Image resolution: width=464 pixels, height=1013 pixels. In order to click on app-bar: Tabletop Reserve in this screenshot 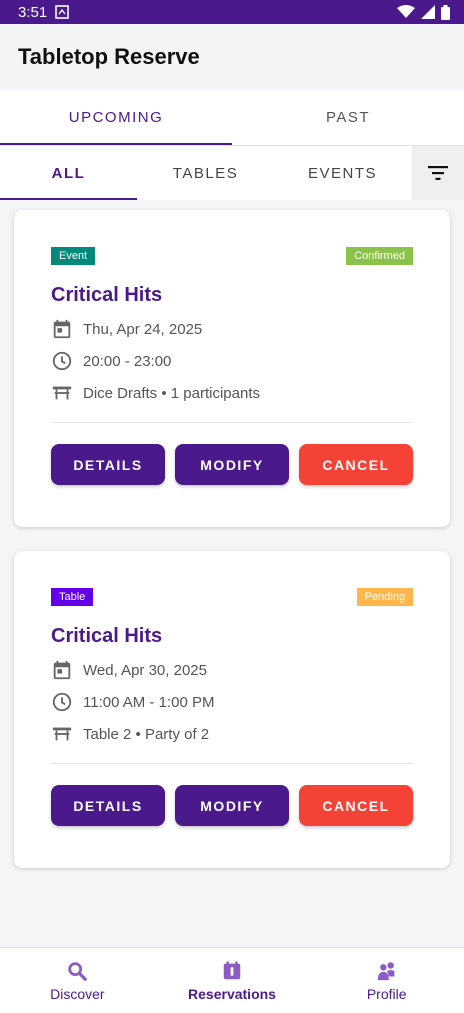, I will do `click(232, 57)`.